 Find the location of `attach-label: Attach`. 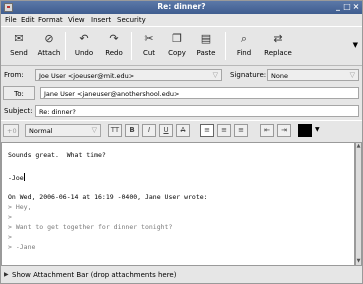

attach-label: Attach is located at coordinates (49, 53).